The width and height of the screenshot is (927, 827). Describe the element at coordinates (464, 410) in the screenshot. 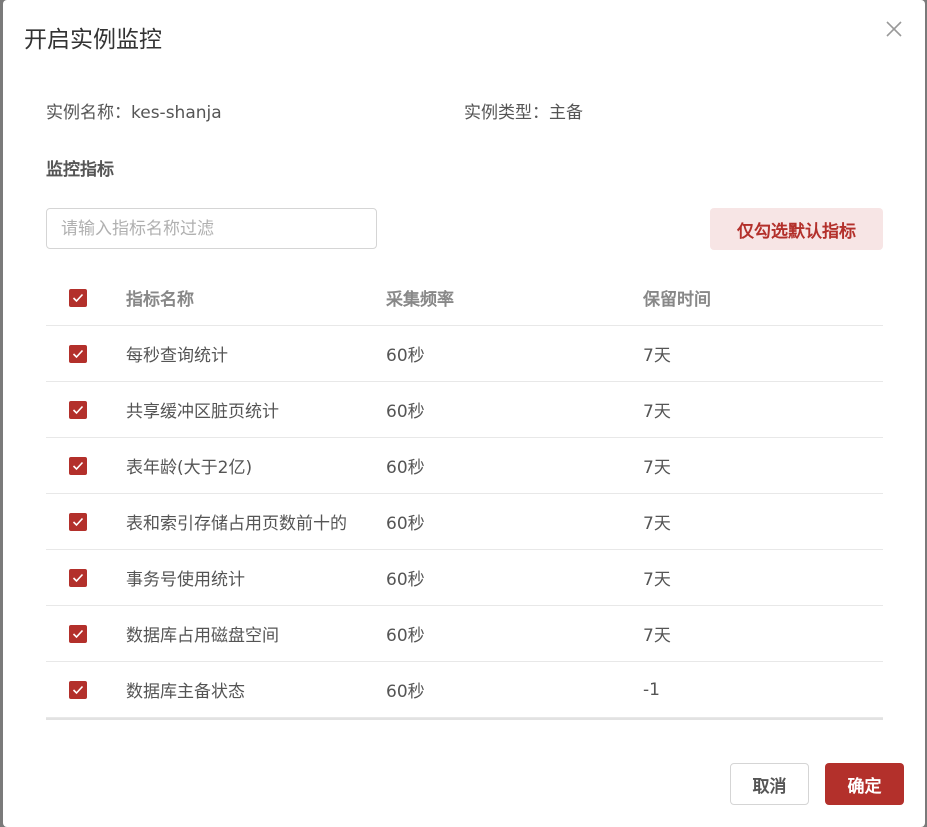

I see `table-row: 共享缓冲区脏页统计 60秒 7天` at that location.